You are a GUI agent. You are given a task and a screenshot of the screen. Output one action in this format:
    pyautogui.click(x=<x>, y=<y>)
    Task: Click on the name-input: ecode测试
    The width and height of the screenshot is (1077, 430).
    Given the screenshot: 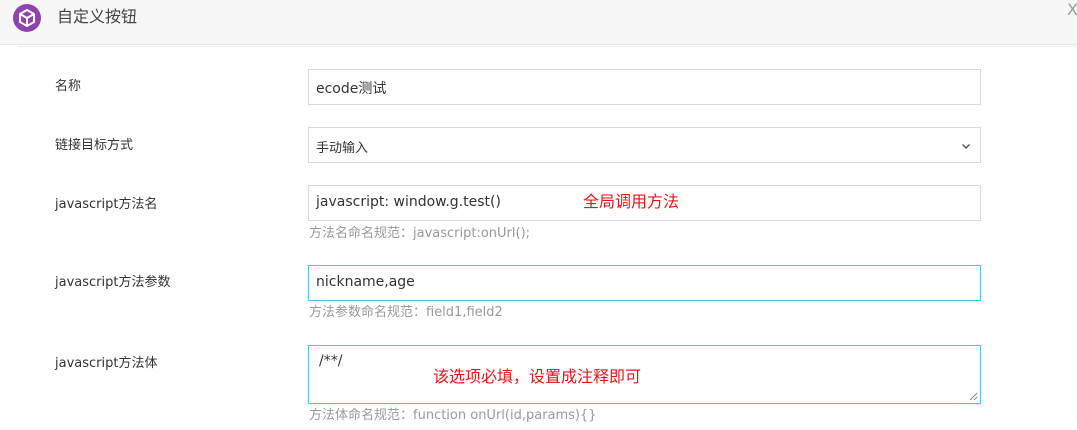 What is the action you would take?
    pyautogui.click(x=644, y=87)
    